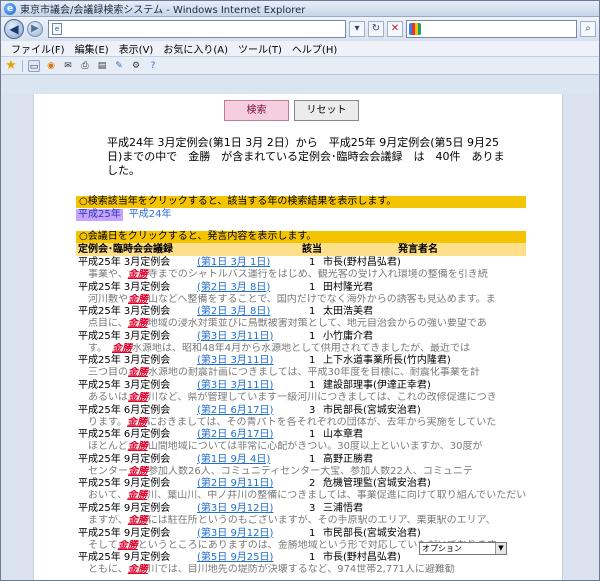  I want to click on safety-icon: ✎, so click(119, 66).